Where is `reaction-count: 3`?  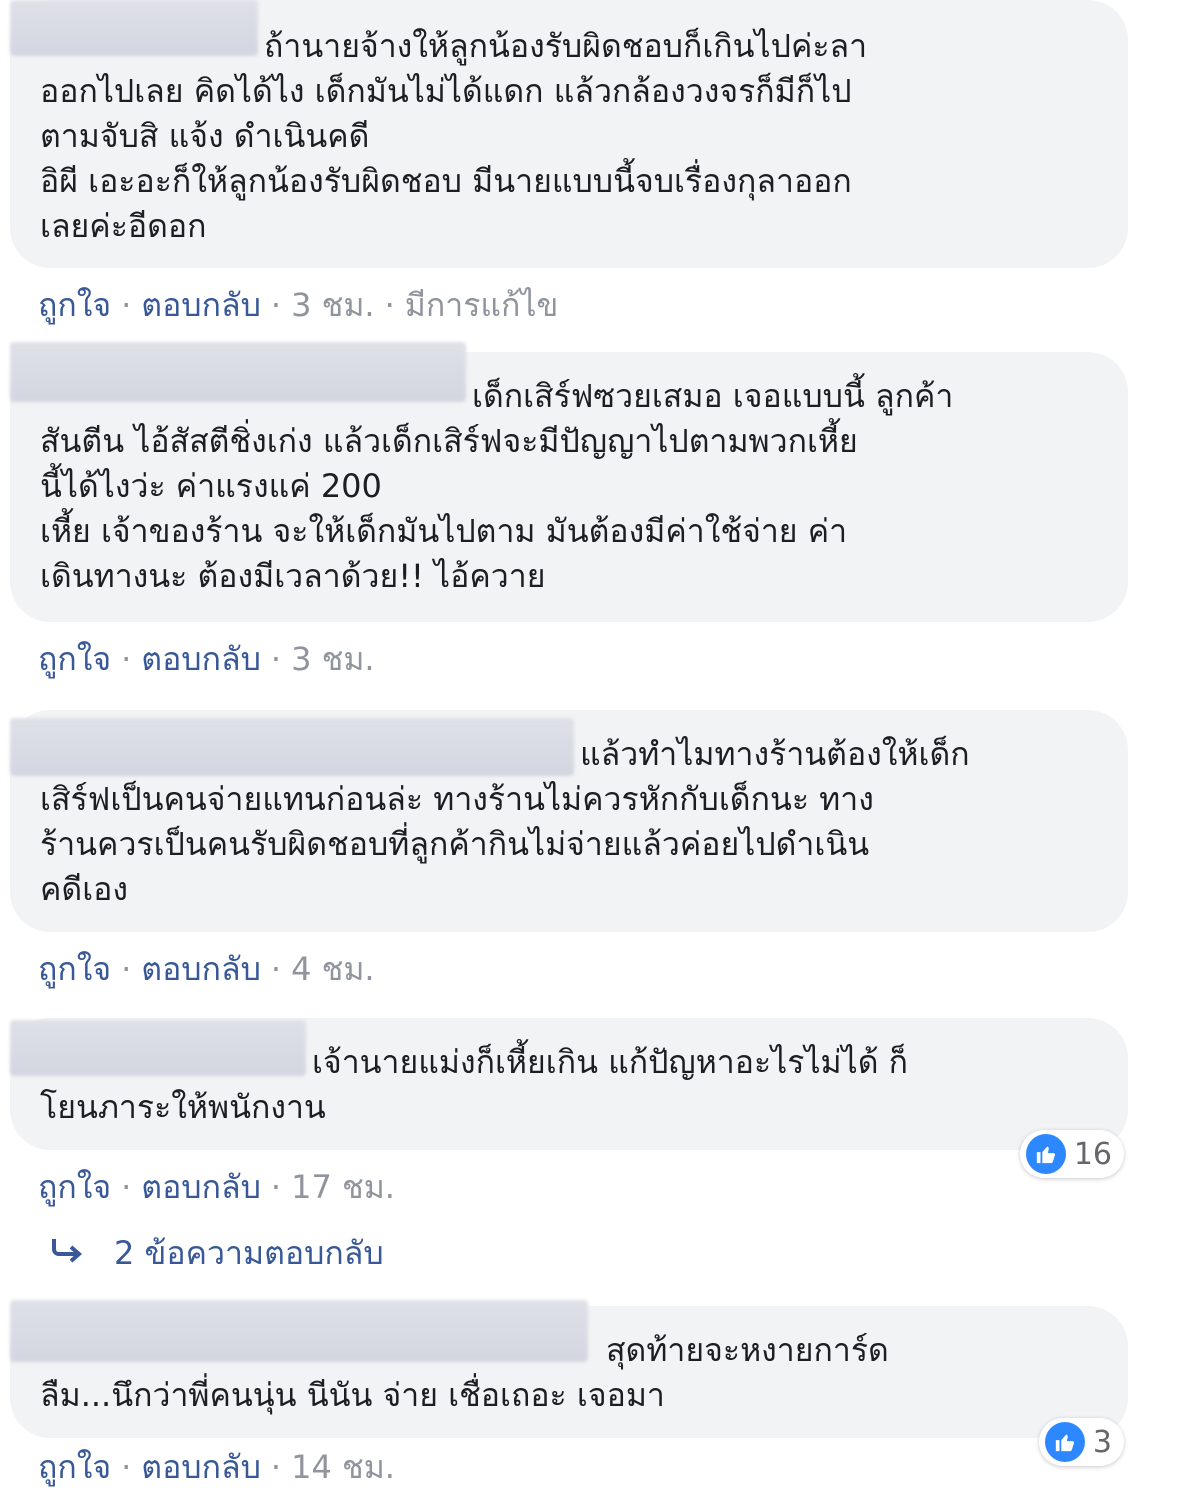 reaction-count: 3 is located at coordinates (1081, 1442).